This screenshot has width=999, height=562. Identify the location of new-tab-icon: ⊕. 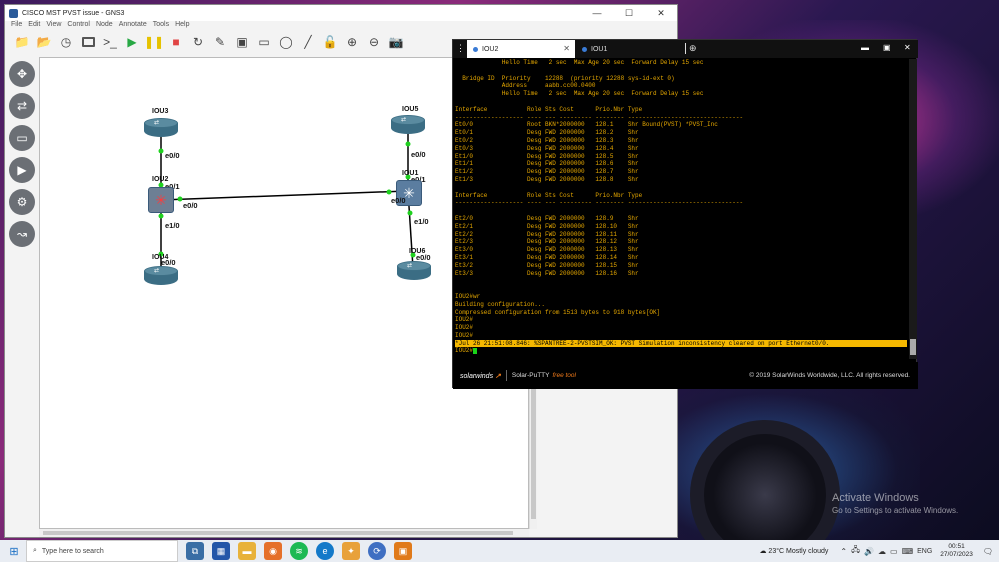
(693, 48).